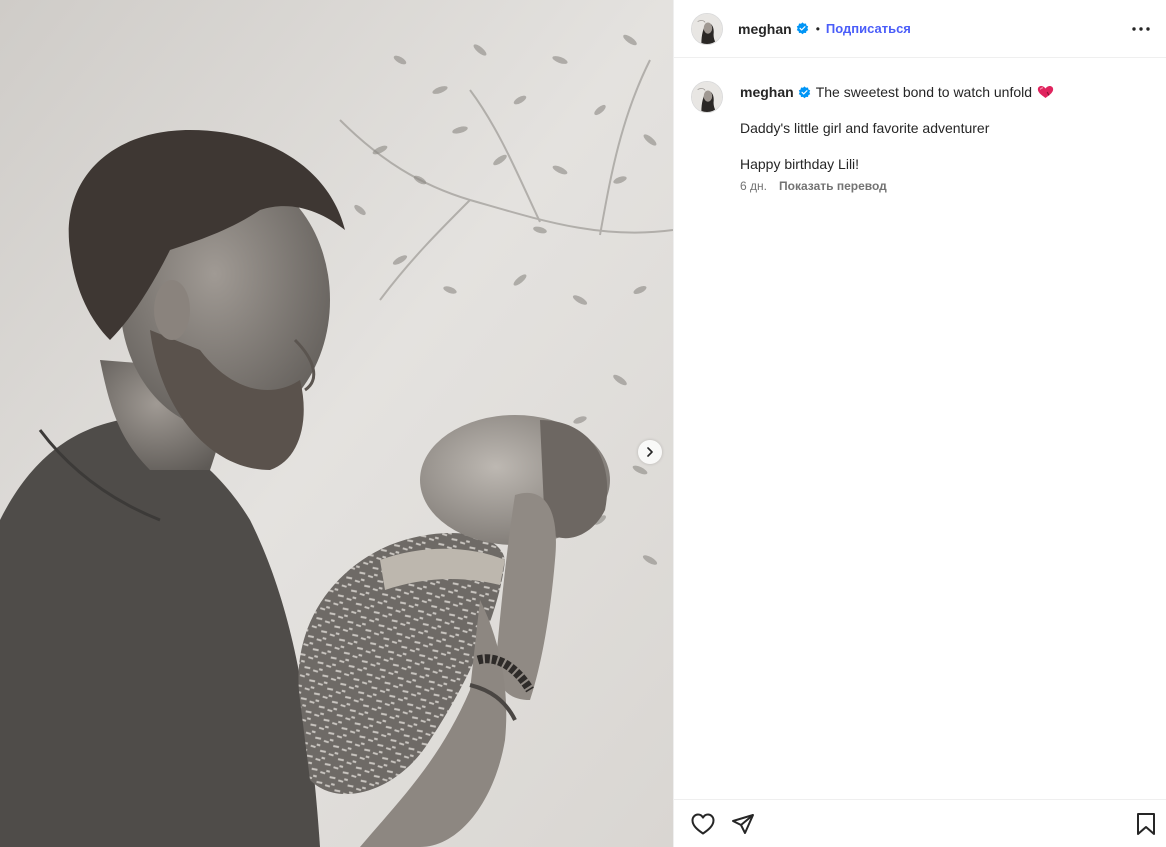 This screenshot has width=1166, height=847. I want to click on caption-first-line: The sweetest bond to watch unfold, so click(924, 92).